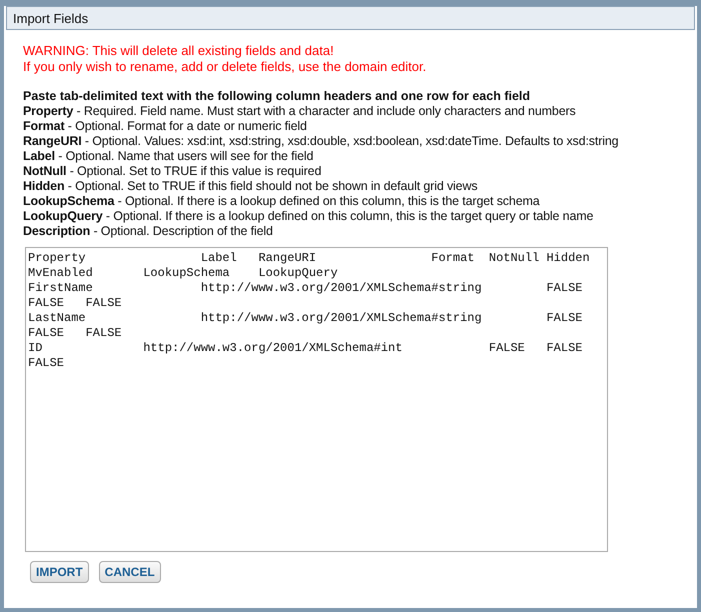 The image size is (701, 612). Describe the element at coordinates (277, 96) in the screenshot. I see `instructions-heading: Paste tab-delimited text with the following column headers and one row for each field` at that location.